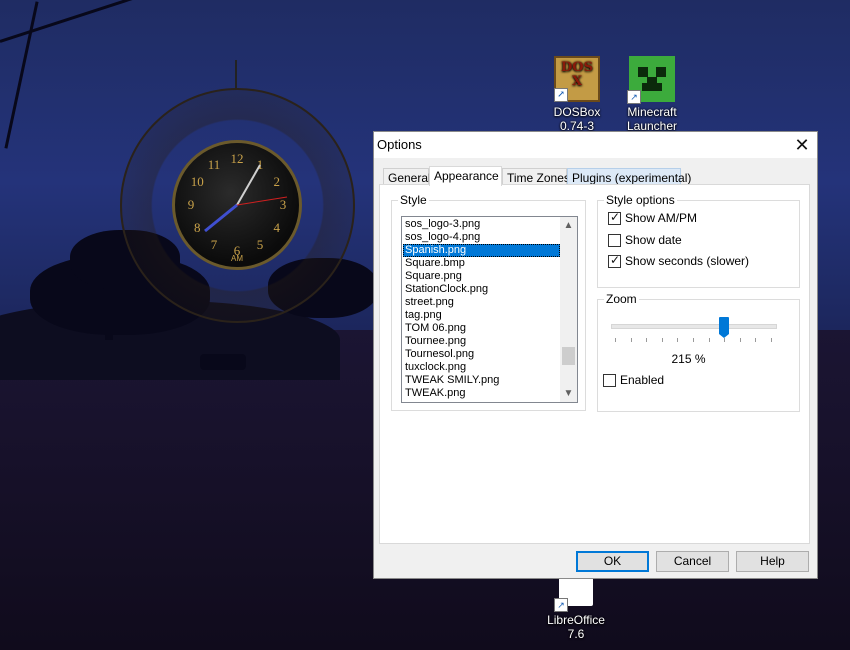  I want to click on zoom-slider-ticks, so click(693, 340).